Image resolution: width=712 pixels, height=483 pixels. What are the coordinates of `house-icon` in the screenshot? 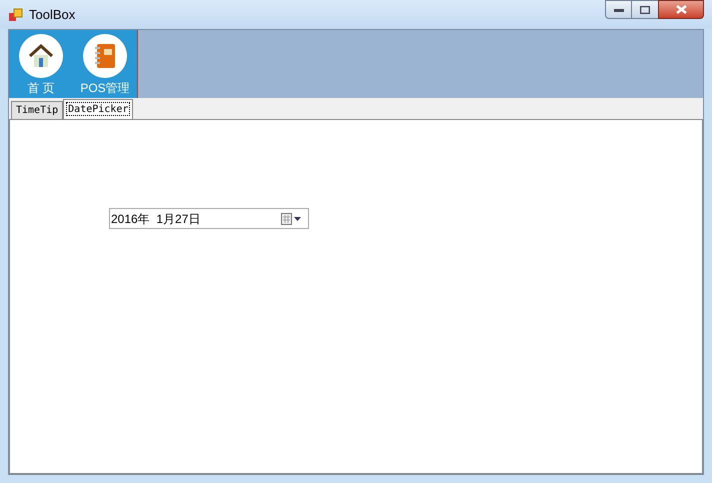 It's located at (41, 56).